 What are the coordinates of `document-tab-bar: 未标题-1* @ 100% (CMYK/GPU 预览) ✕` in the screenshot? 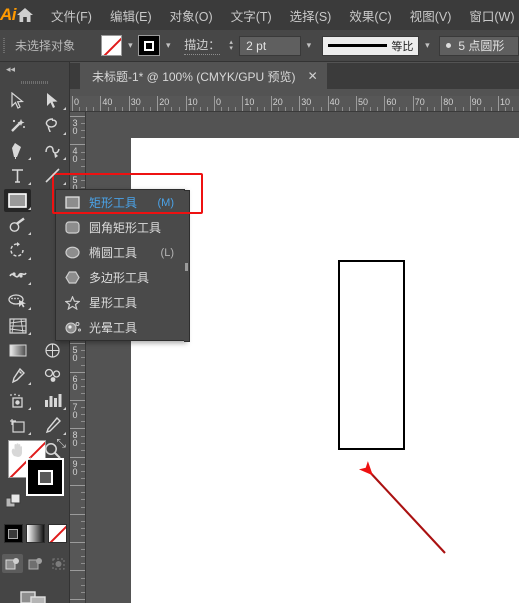 It's located at (294, 76).